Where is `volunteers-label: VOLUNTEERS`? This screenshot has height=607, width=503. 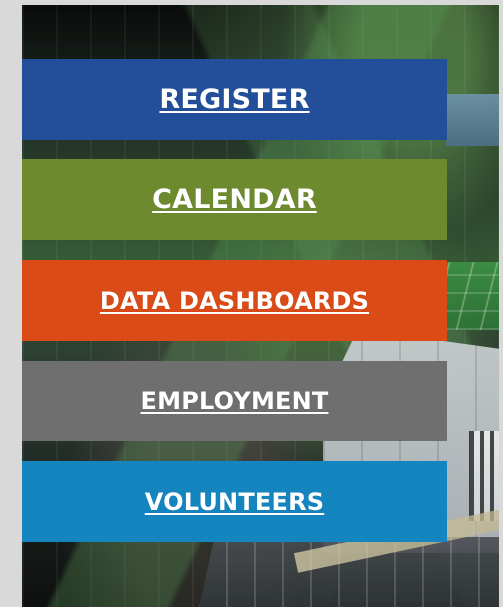
volunteers-label: VOLUNTEERS is located at coordinates (234, 501).